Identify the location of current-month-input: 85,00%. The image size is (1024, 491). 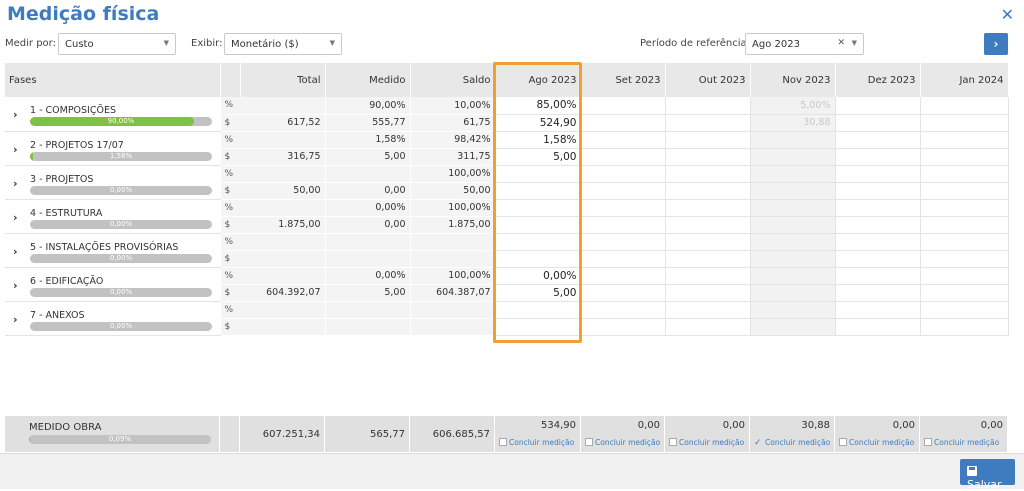
(538, 106).